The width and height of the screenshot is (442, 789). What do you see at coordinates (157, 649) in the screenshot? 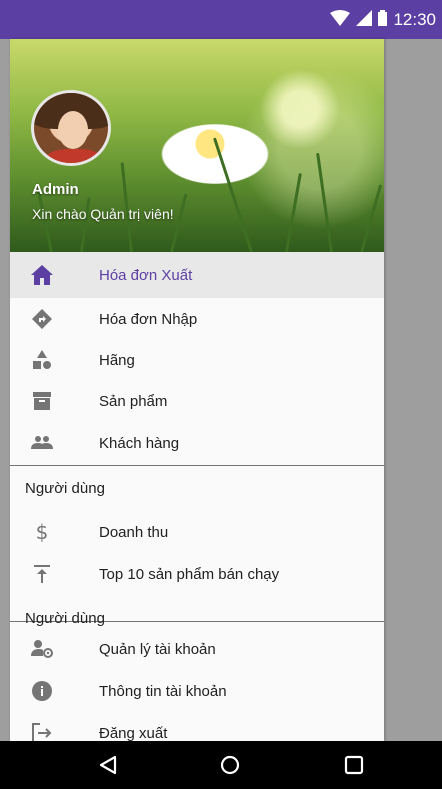
I see `menu-label: Quản lý tài khoản` at bounding box center [157, 649].